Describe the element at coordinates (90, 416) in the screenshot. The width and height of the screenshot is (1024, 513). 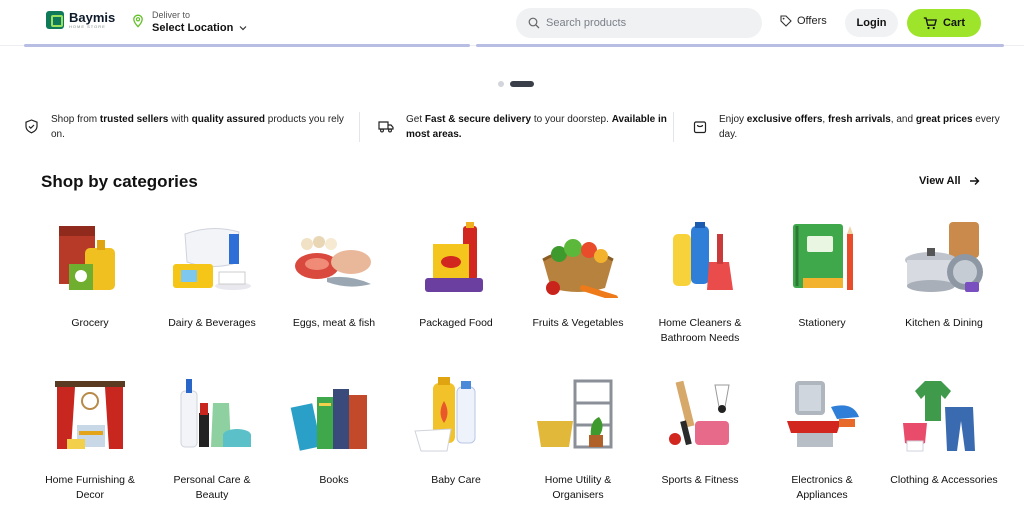
I see `furnishing-icon` at that location.